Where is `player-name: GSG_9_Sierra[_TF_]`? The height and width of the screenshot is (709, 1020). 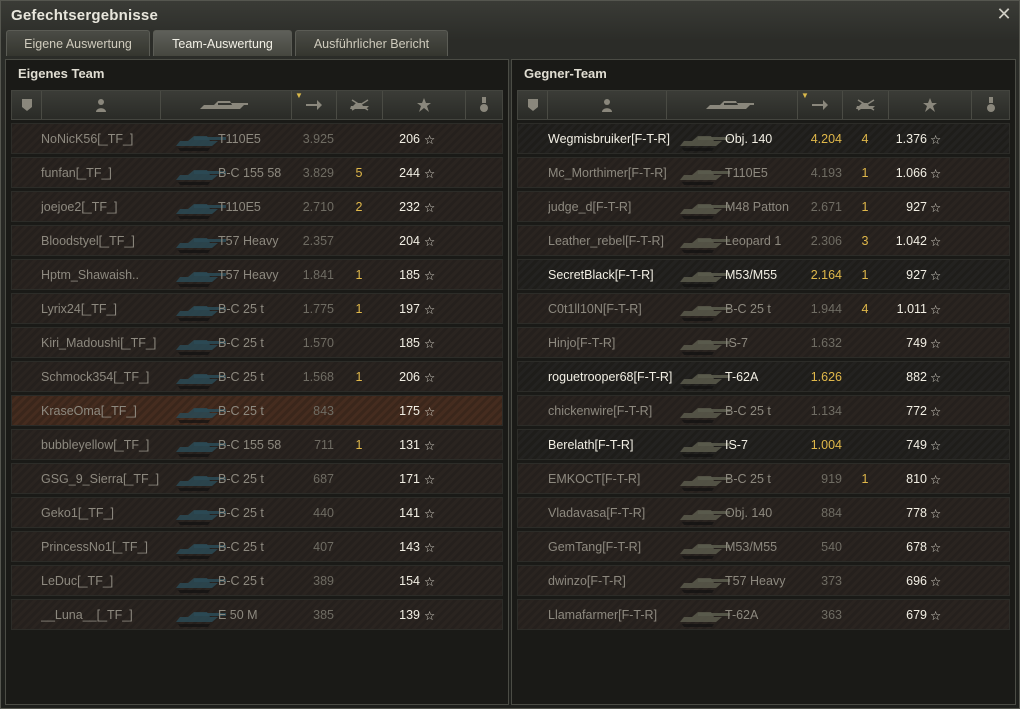
player-name: GSG_9_Sierra[_TF_] is located at coordinates (100, 479).